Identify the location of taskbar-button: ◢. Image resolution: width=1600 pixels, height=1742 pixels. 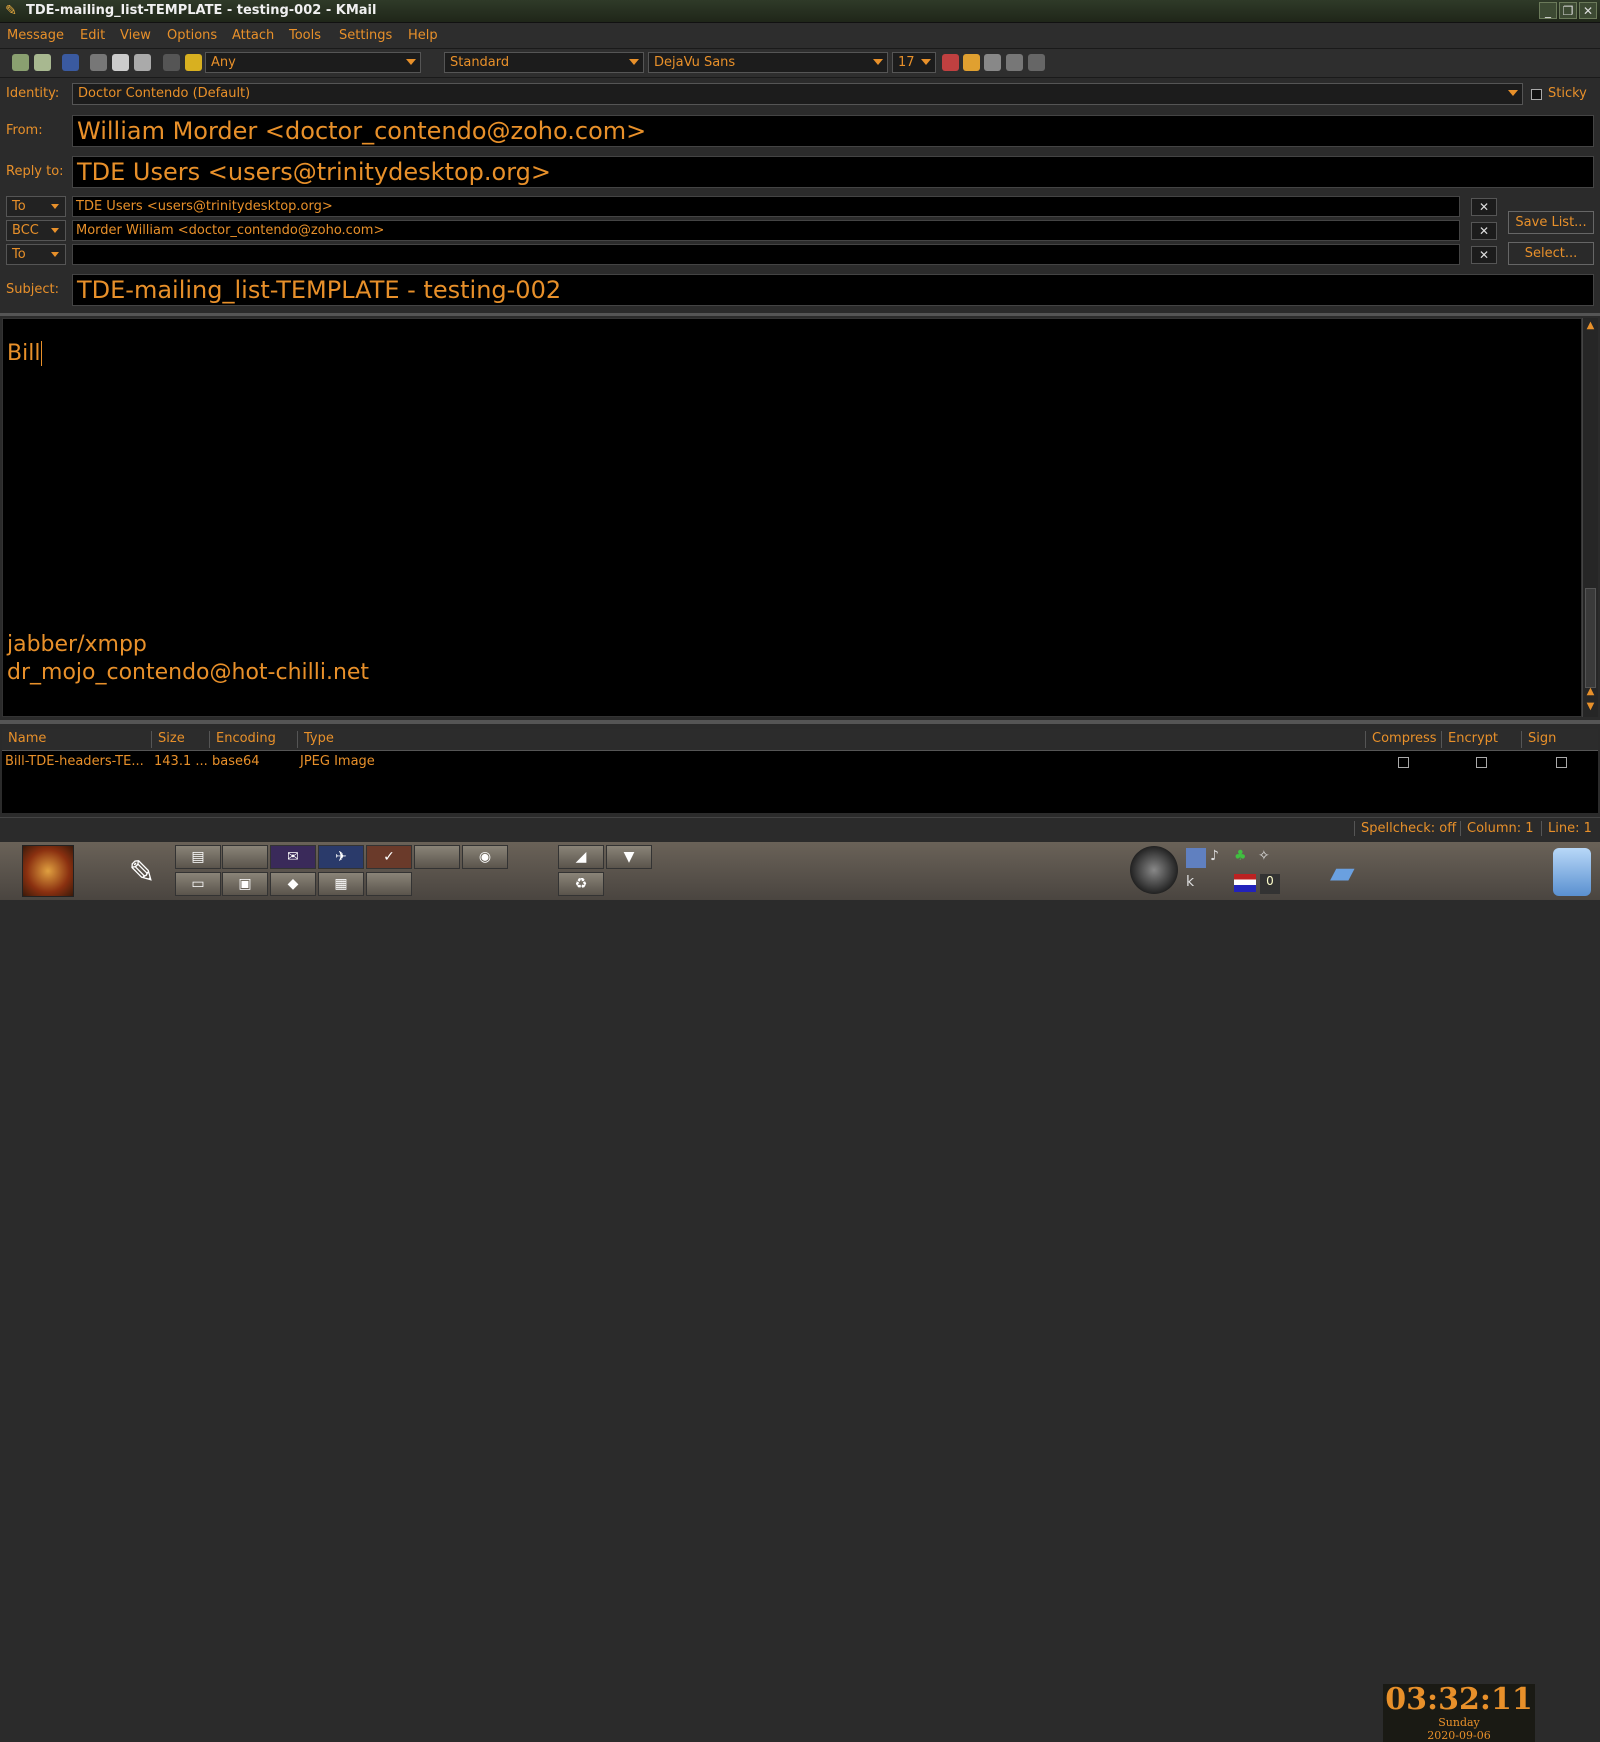
(581, 857).